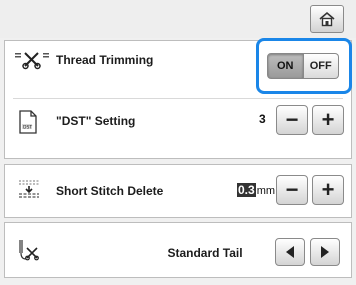  What do you see at coordinates (321, 66) in the screenshot?
I see `off-button: OFF` at bounding box center [321, 66].